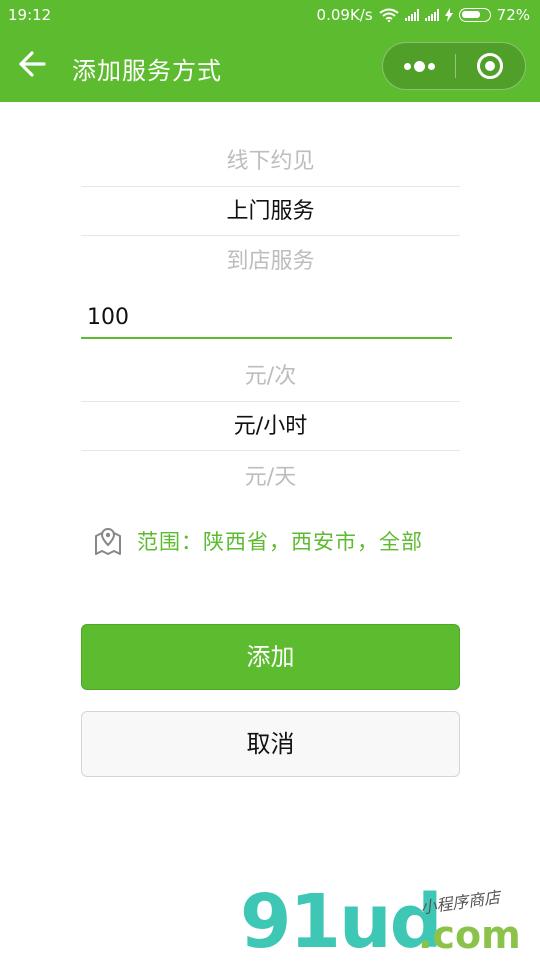 Image resolution: width=540 pixels, height=965 pixels. What do you see at coordinates (270, 162) in the screenshot?
I see `service-type-option: 线下约见` at bounding box center [270, 162].